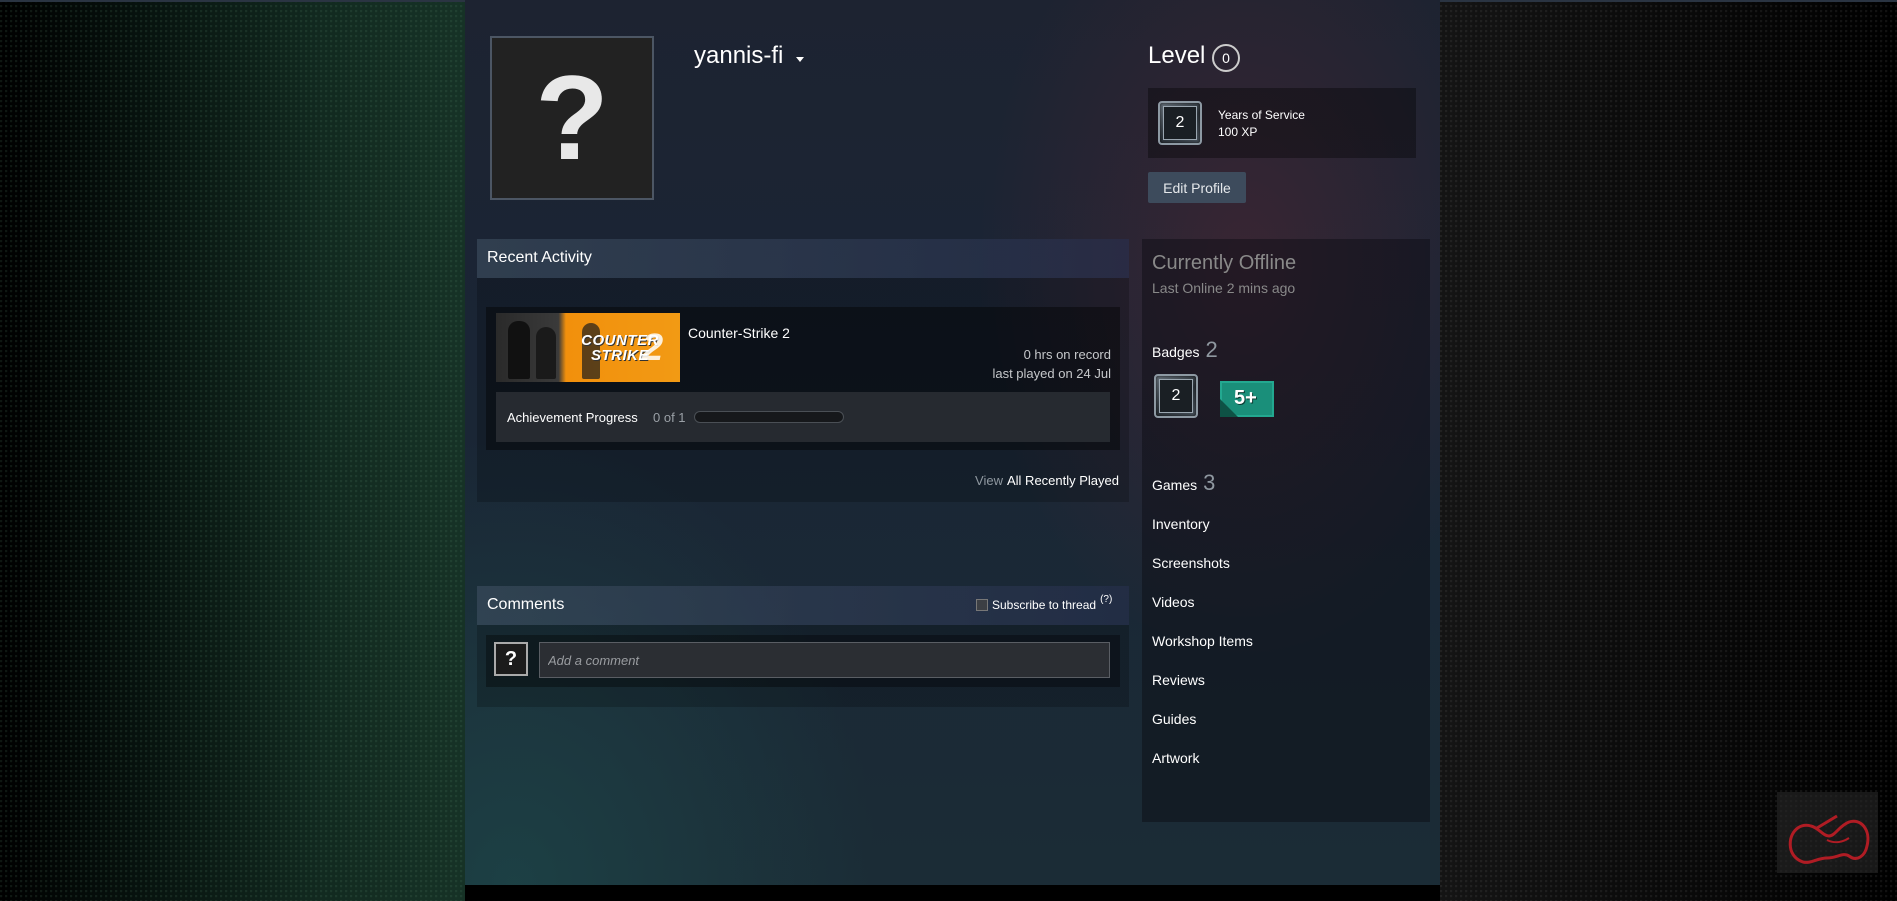  I want to click on games-link: Games 3, so click(1183, 483).